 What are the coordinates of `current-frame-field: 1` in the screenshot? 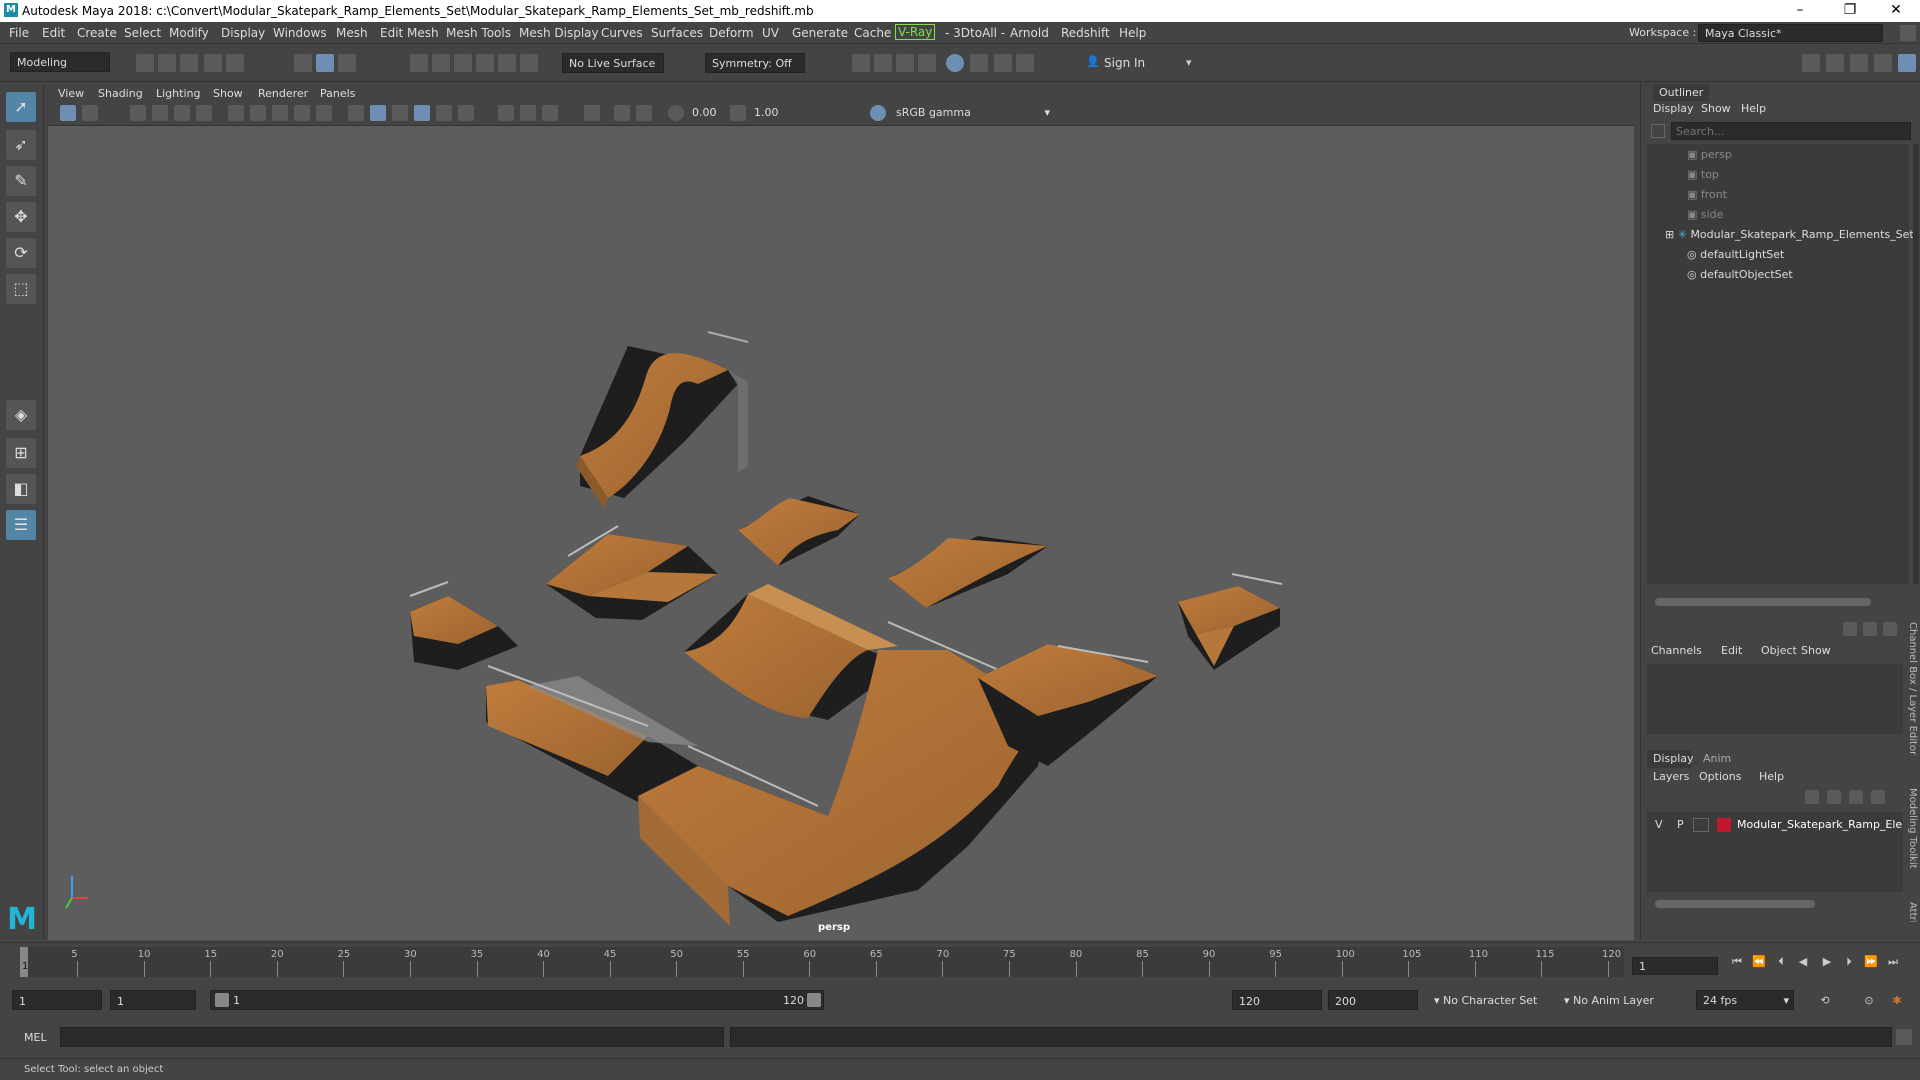 It's located at (1675, 966).